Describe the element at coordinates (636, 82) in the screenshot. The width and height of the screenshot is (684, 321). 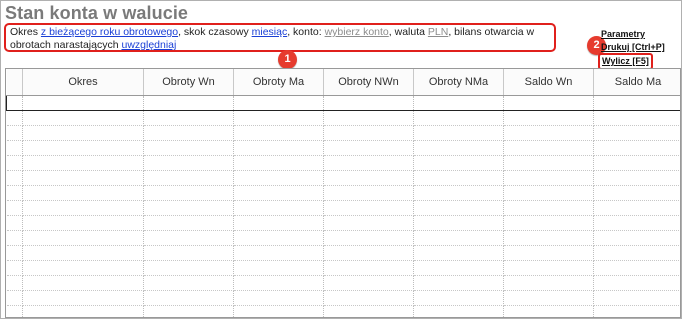
I see `column-header-saldo-ma: Saldo Ma` at that location.